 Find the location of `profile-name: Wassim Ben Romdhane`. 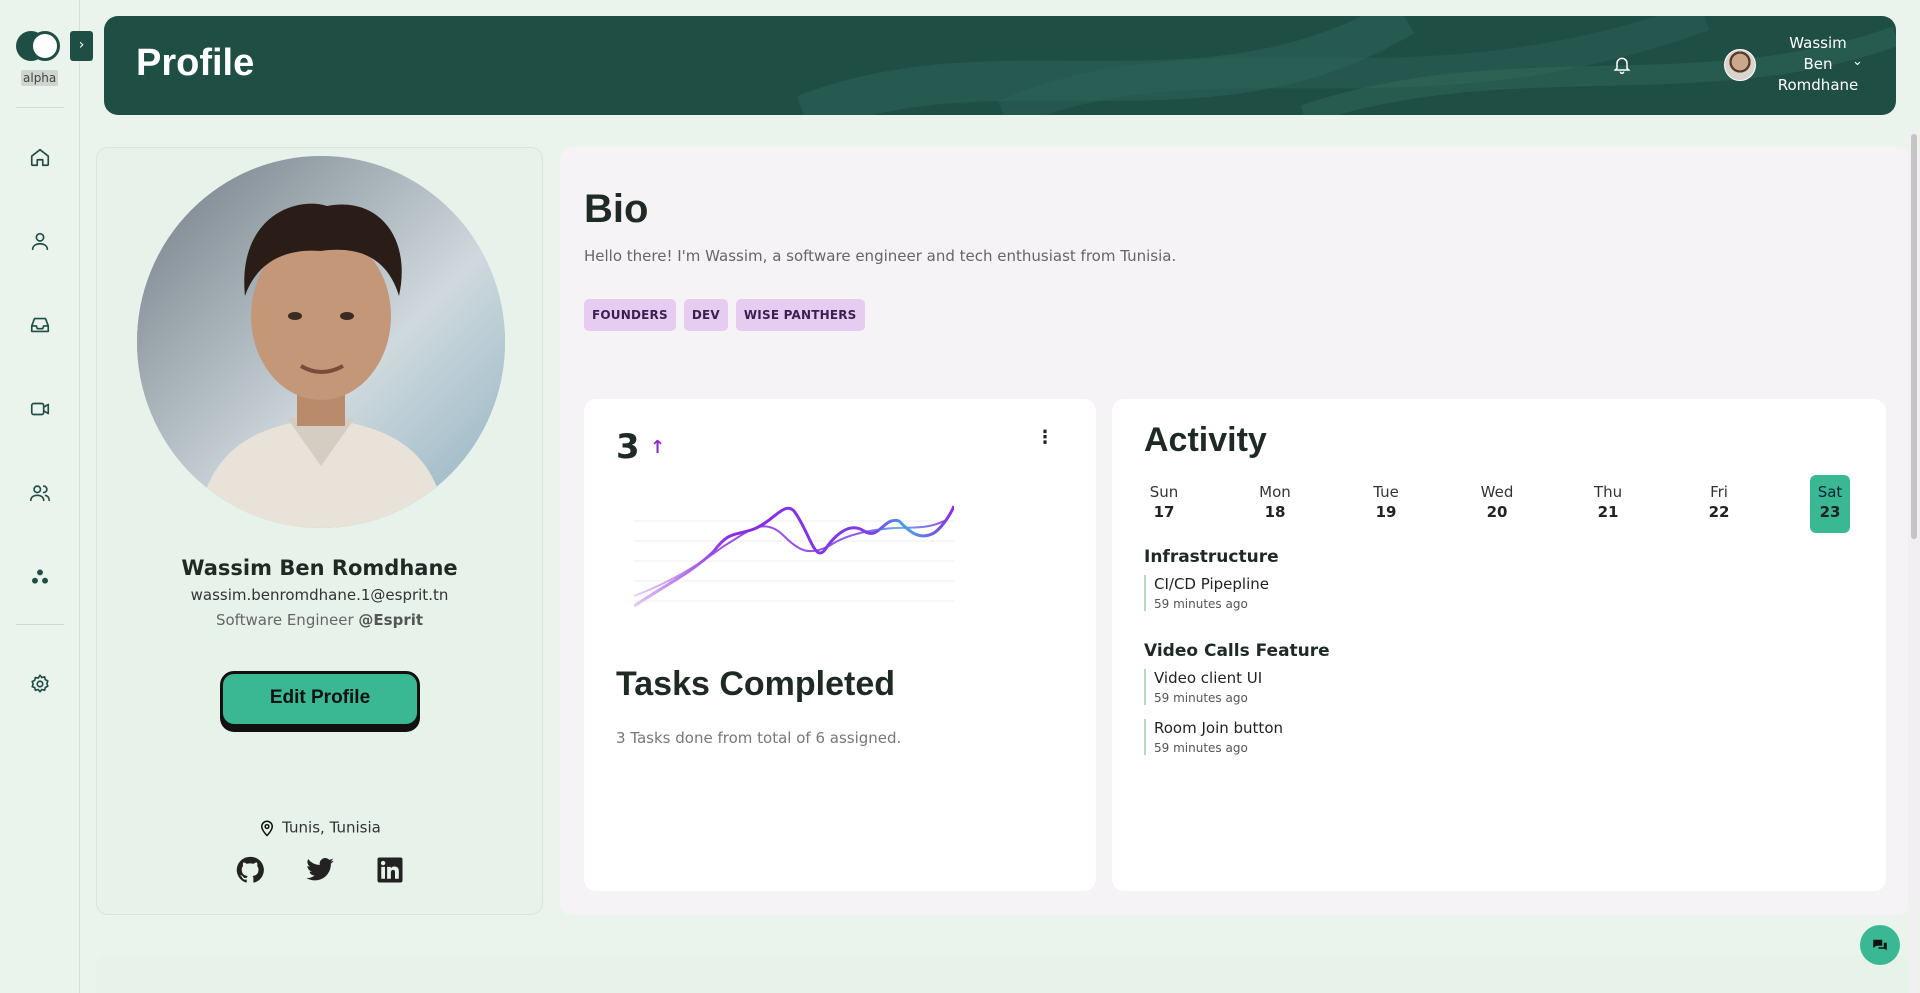

profile-name: Wassim Ben Romdhane is located at coordinates (319, 568).